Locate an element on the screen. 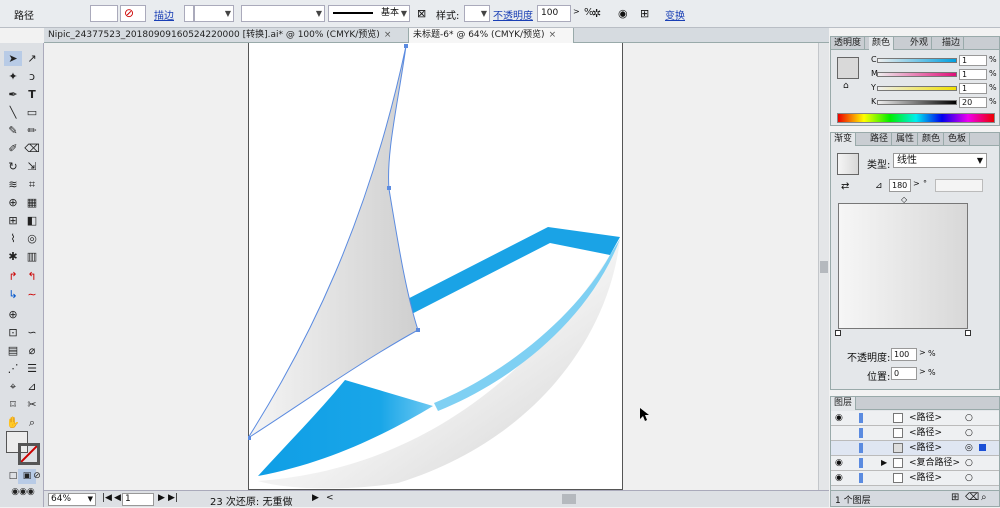  tab-untitled-6: 未标题-6* @ 64% (CMYK/预览) × is located at coordinates (491, 35).